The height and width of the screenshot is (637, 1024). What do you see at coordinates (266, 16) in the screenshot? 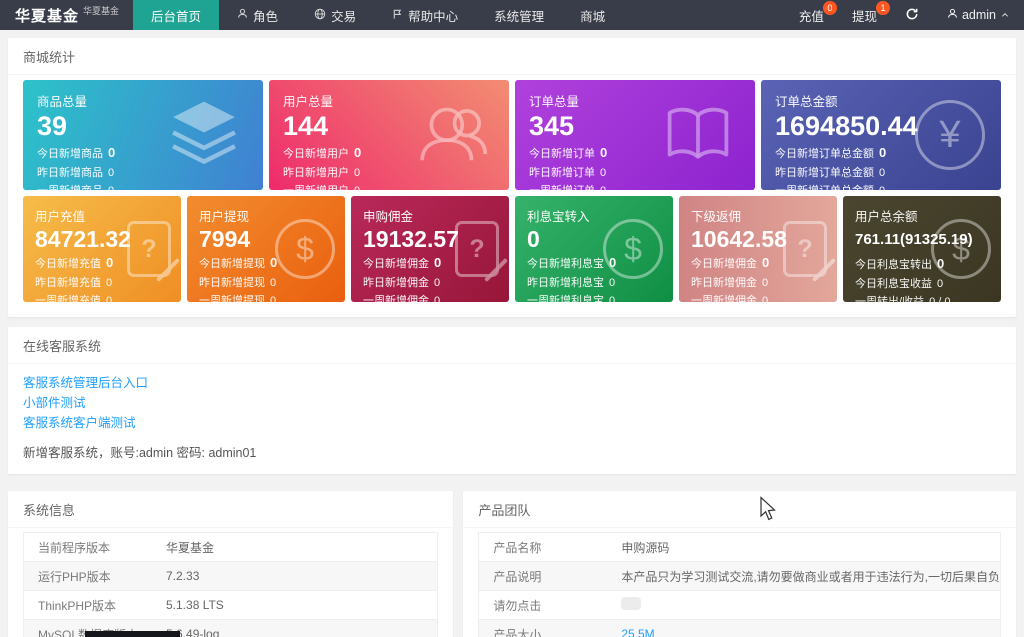
I see `nav-item-label: 角色` at bounding box center [266, 16].